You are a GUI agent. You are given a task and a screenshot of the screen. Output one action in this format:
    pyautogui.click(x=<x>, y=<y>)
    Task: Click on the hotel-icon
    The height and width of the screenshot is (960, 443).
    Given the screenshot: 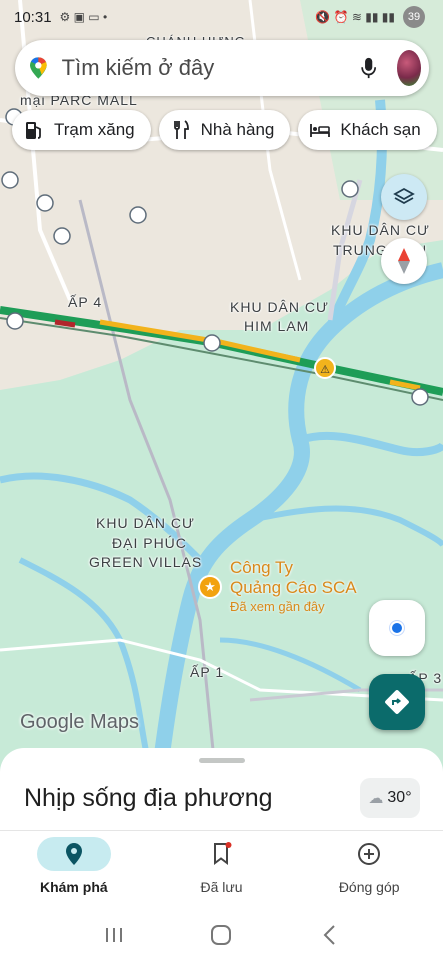 What is the action you would take?
    pyautogui.click(x=320, y=130)
    